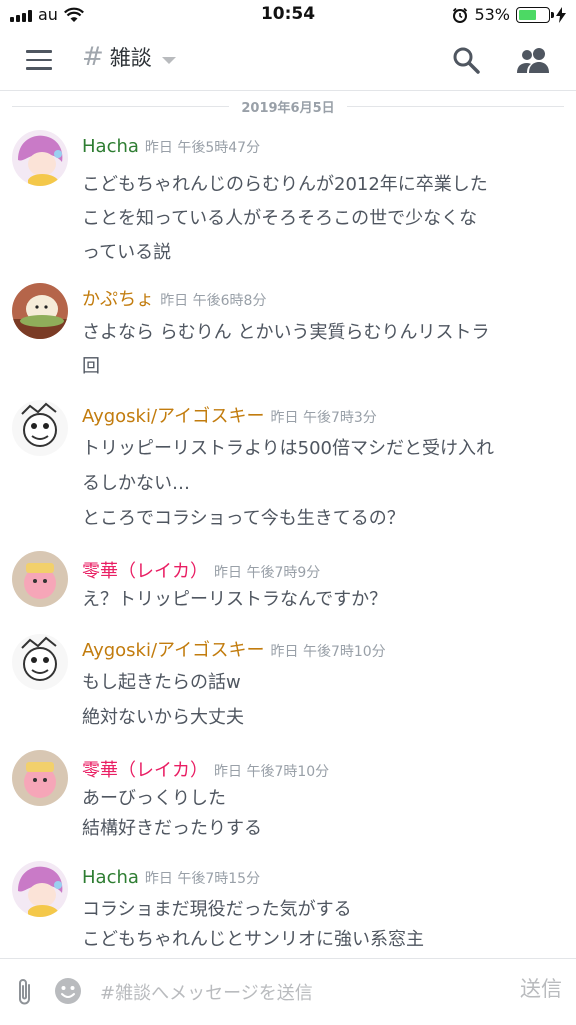  Describe the element at coordinates (535, 14) in the screenshot. I see `battery-icon` at that location.